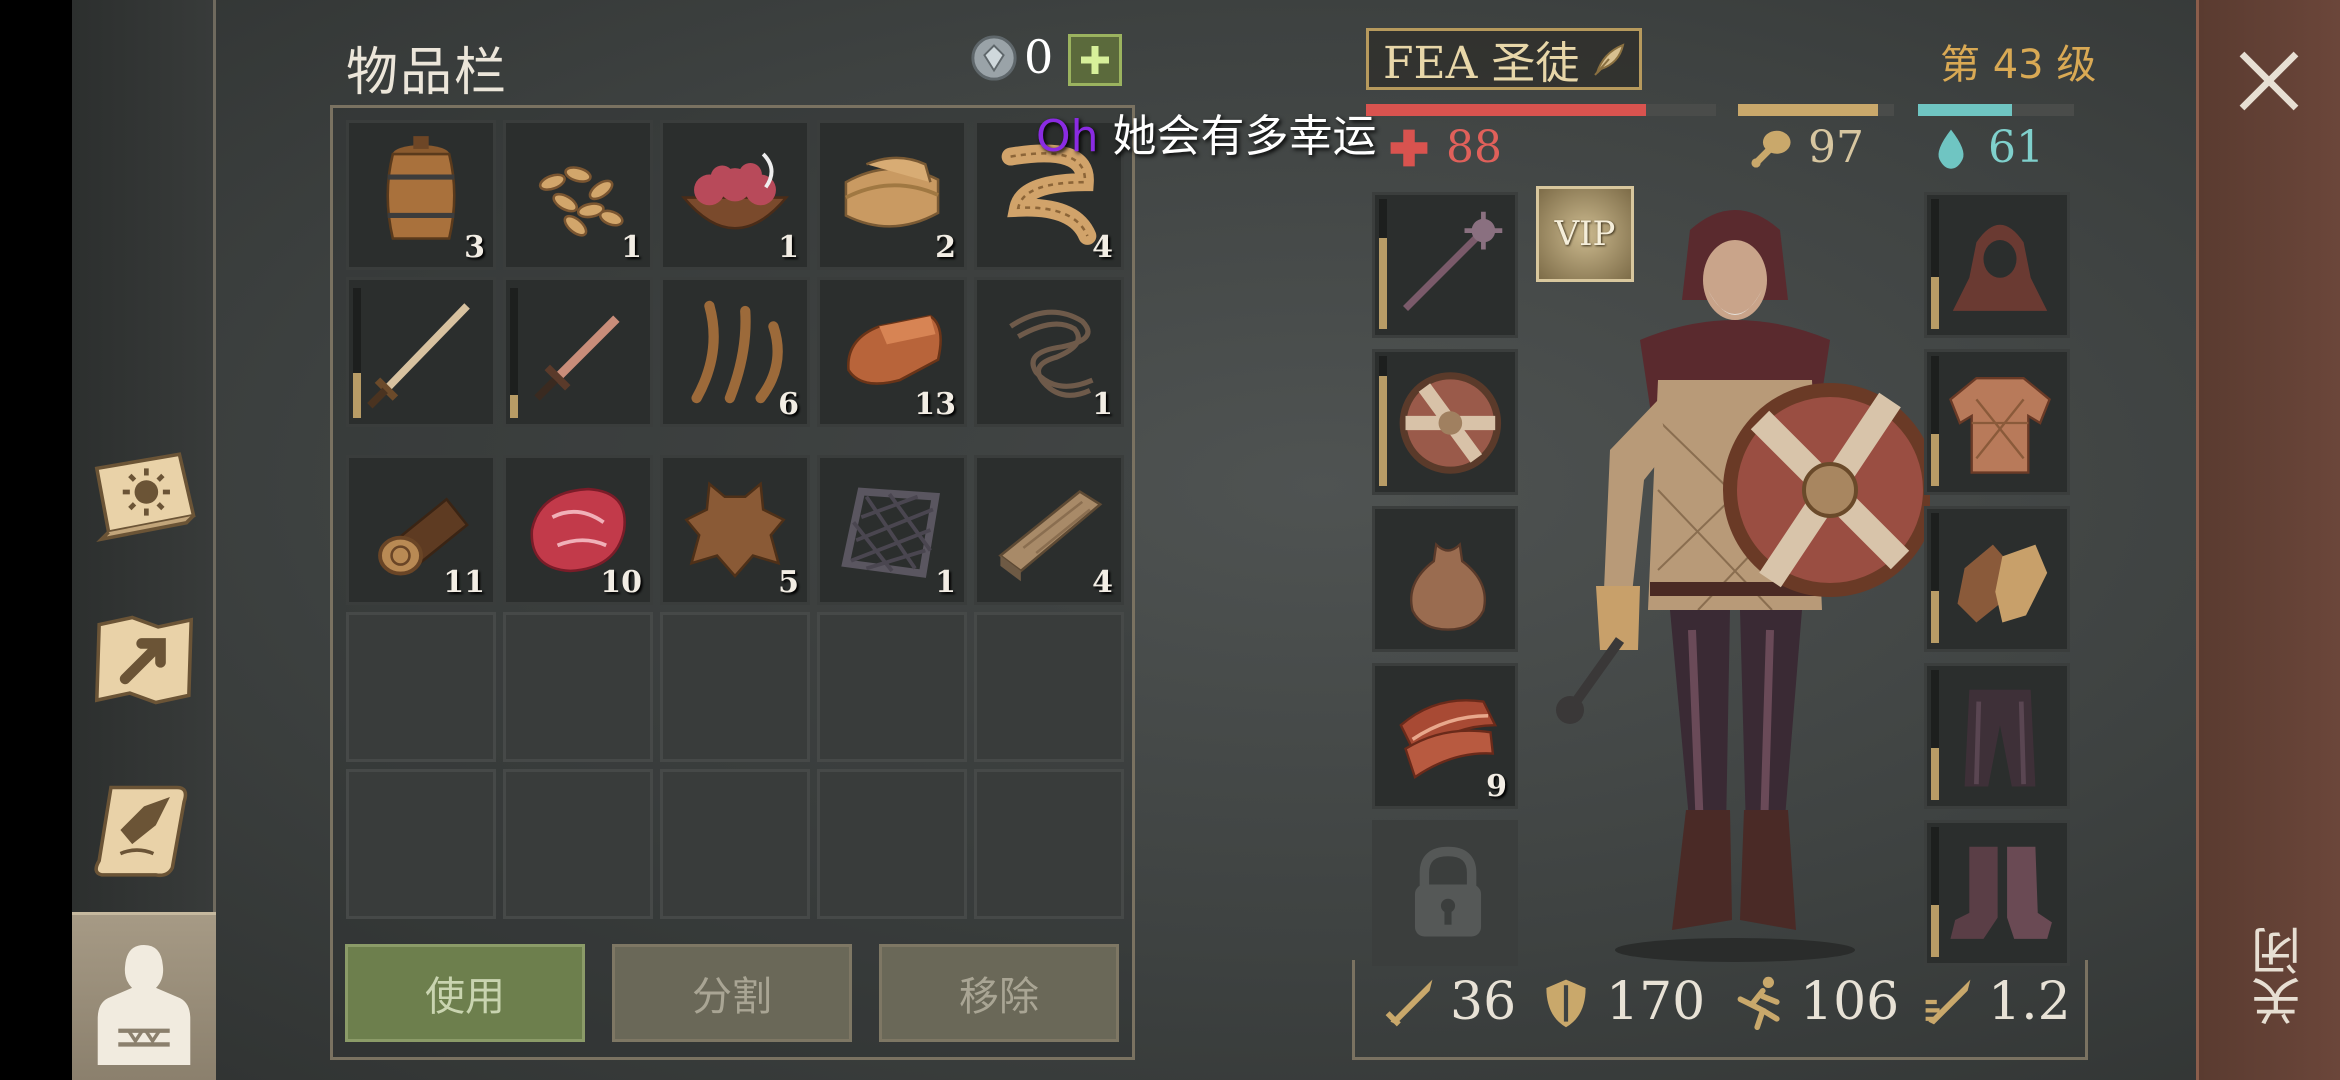 The width and height of the screenshot is (2340, 1080). I want to click on close-label: 关闭, so click(2280, 976).